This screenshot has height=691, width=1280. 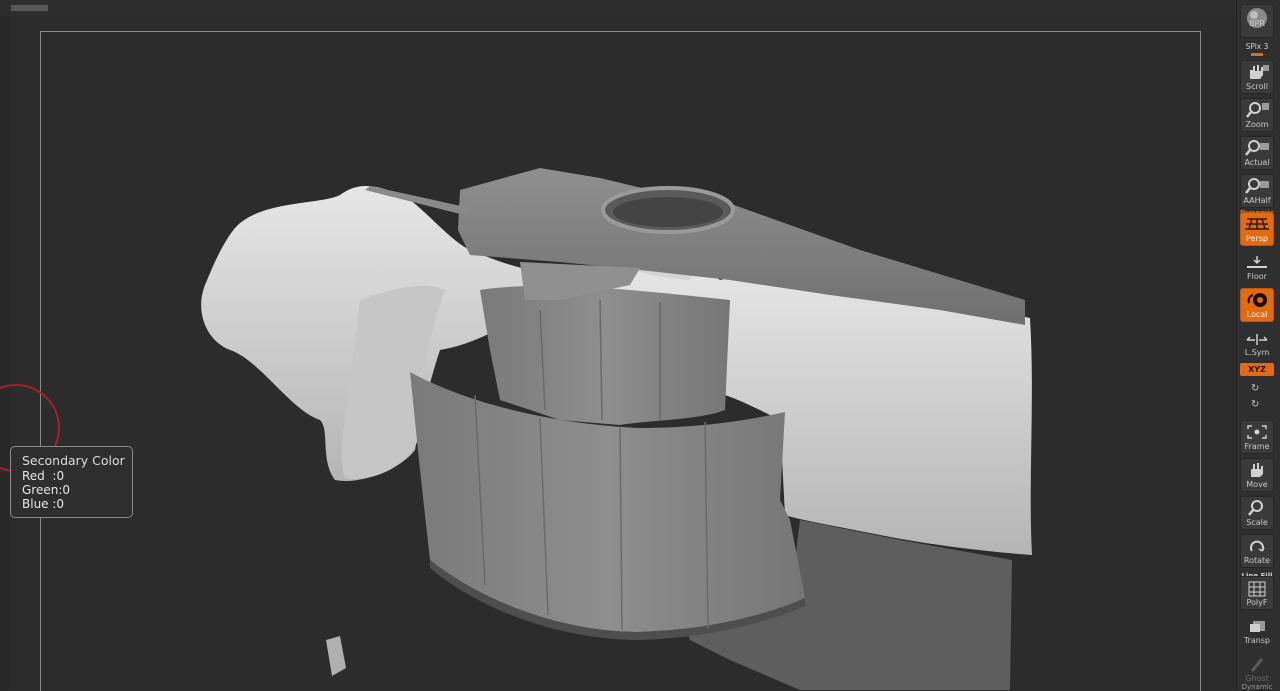 I want to click on bpr-button: BPR, so click(x=1257, y=21).